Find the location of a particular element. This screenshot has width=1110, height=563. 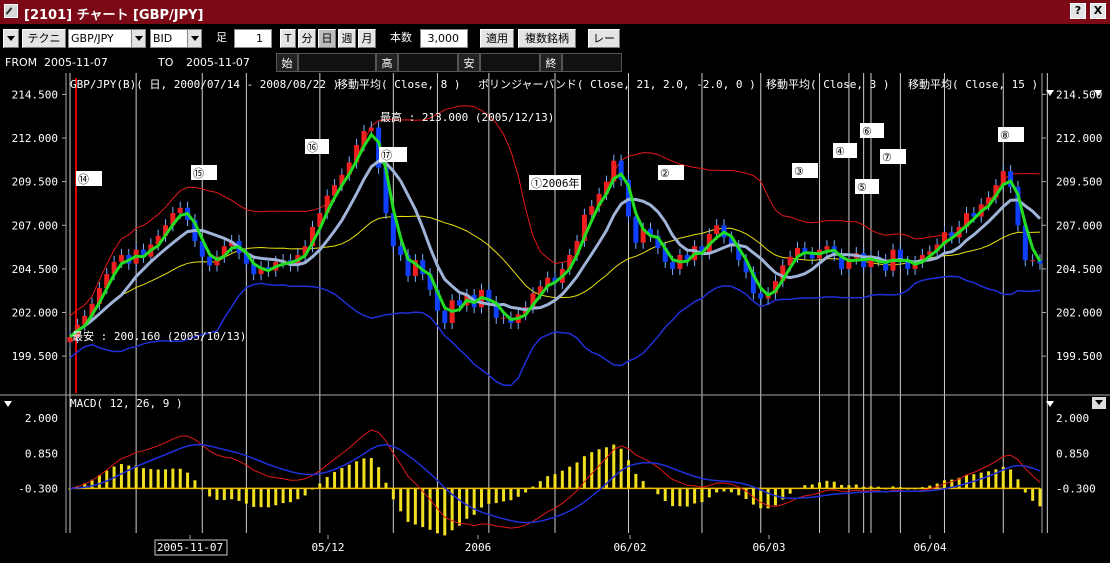

close-label: 終 is located at coordinates (551, 62).